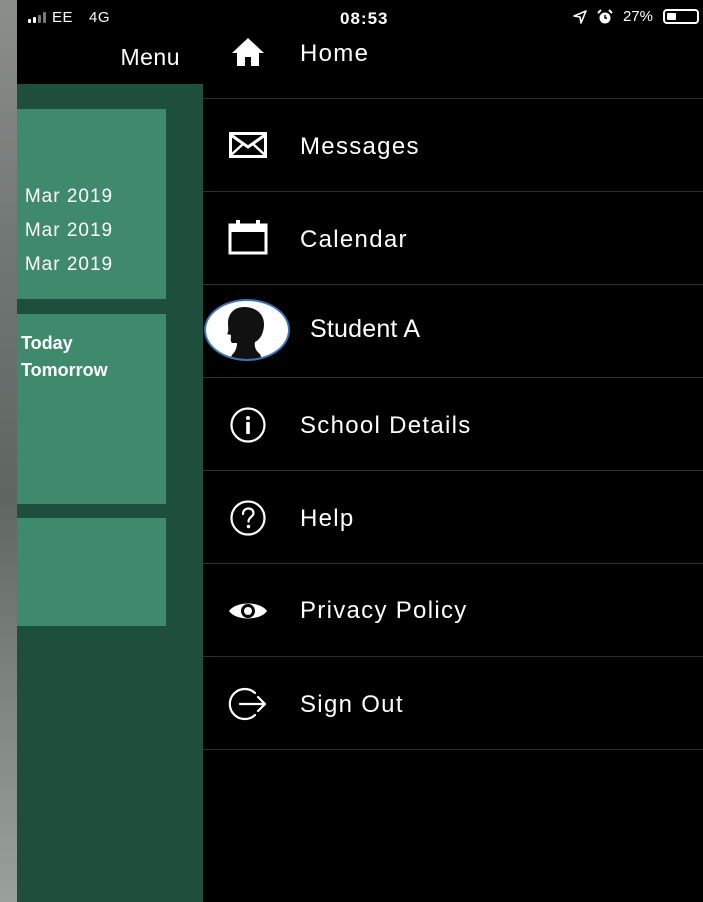  I want to click on carrier-label: EE, so click(63, 17).